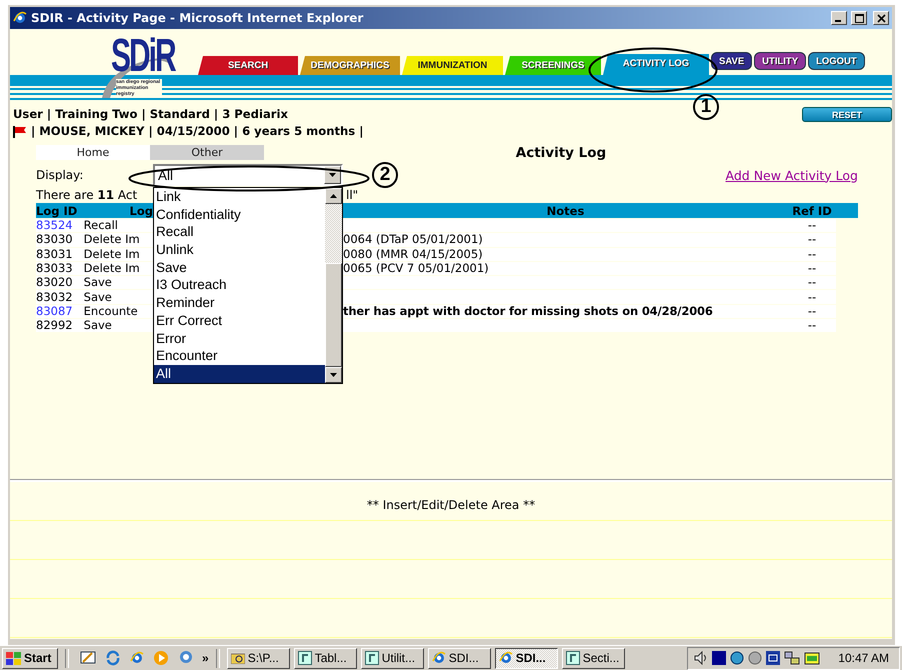 The height and width of the screenshot is (670, 902). Describe the element at coordinates (87, 195) in the screenshot. I see `record-count-text: There are 11 Act` at that location.